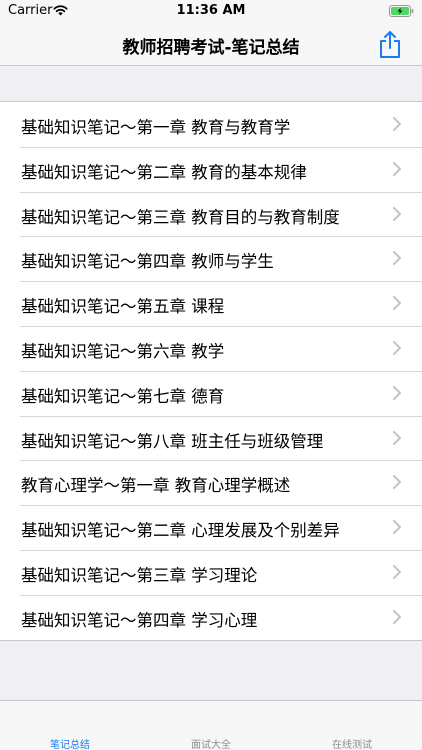 This screenshot has width=422, height=750. What do you see at coordinates (390, 44) in the screenshot?
I see `share-icon` at bounding box center [390, 44].